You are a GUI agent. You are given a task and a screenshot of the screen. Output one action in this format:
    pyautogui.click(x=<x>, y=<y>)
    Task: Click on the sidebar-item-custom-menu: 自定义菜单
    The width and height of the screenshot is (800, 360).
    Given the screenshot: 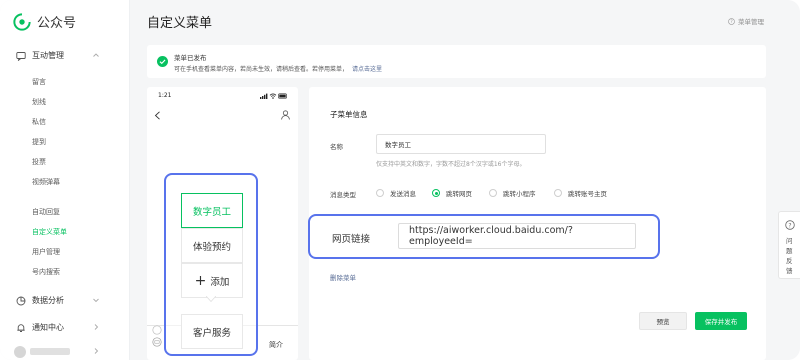 What is the action you would take?
    pyautogui.click(x=49, y=232)
    